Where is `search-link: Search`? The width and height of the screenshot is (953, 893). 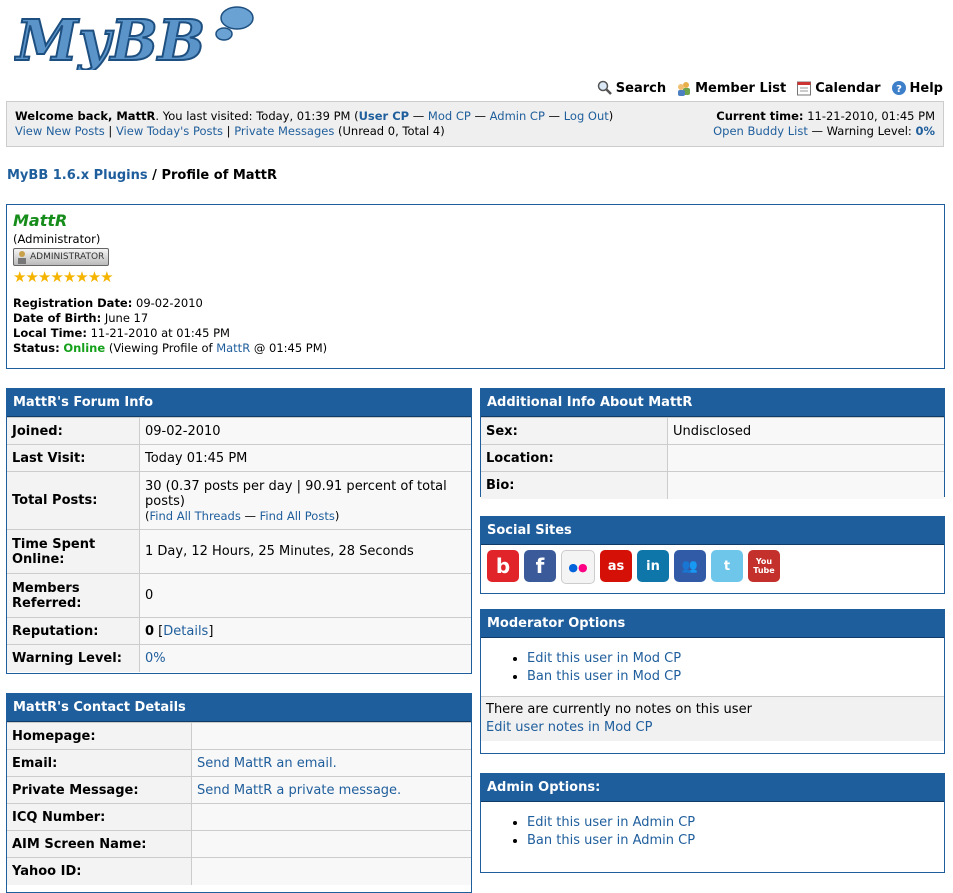
search-link: Search is located at coordinates (631, 88).